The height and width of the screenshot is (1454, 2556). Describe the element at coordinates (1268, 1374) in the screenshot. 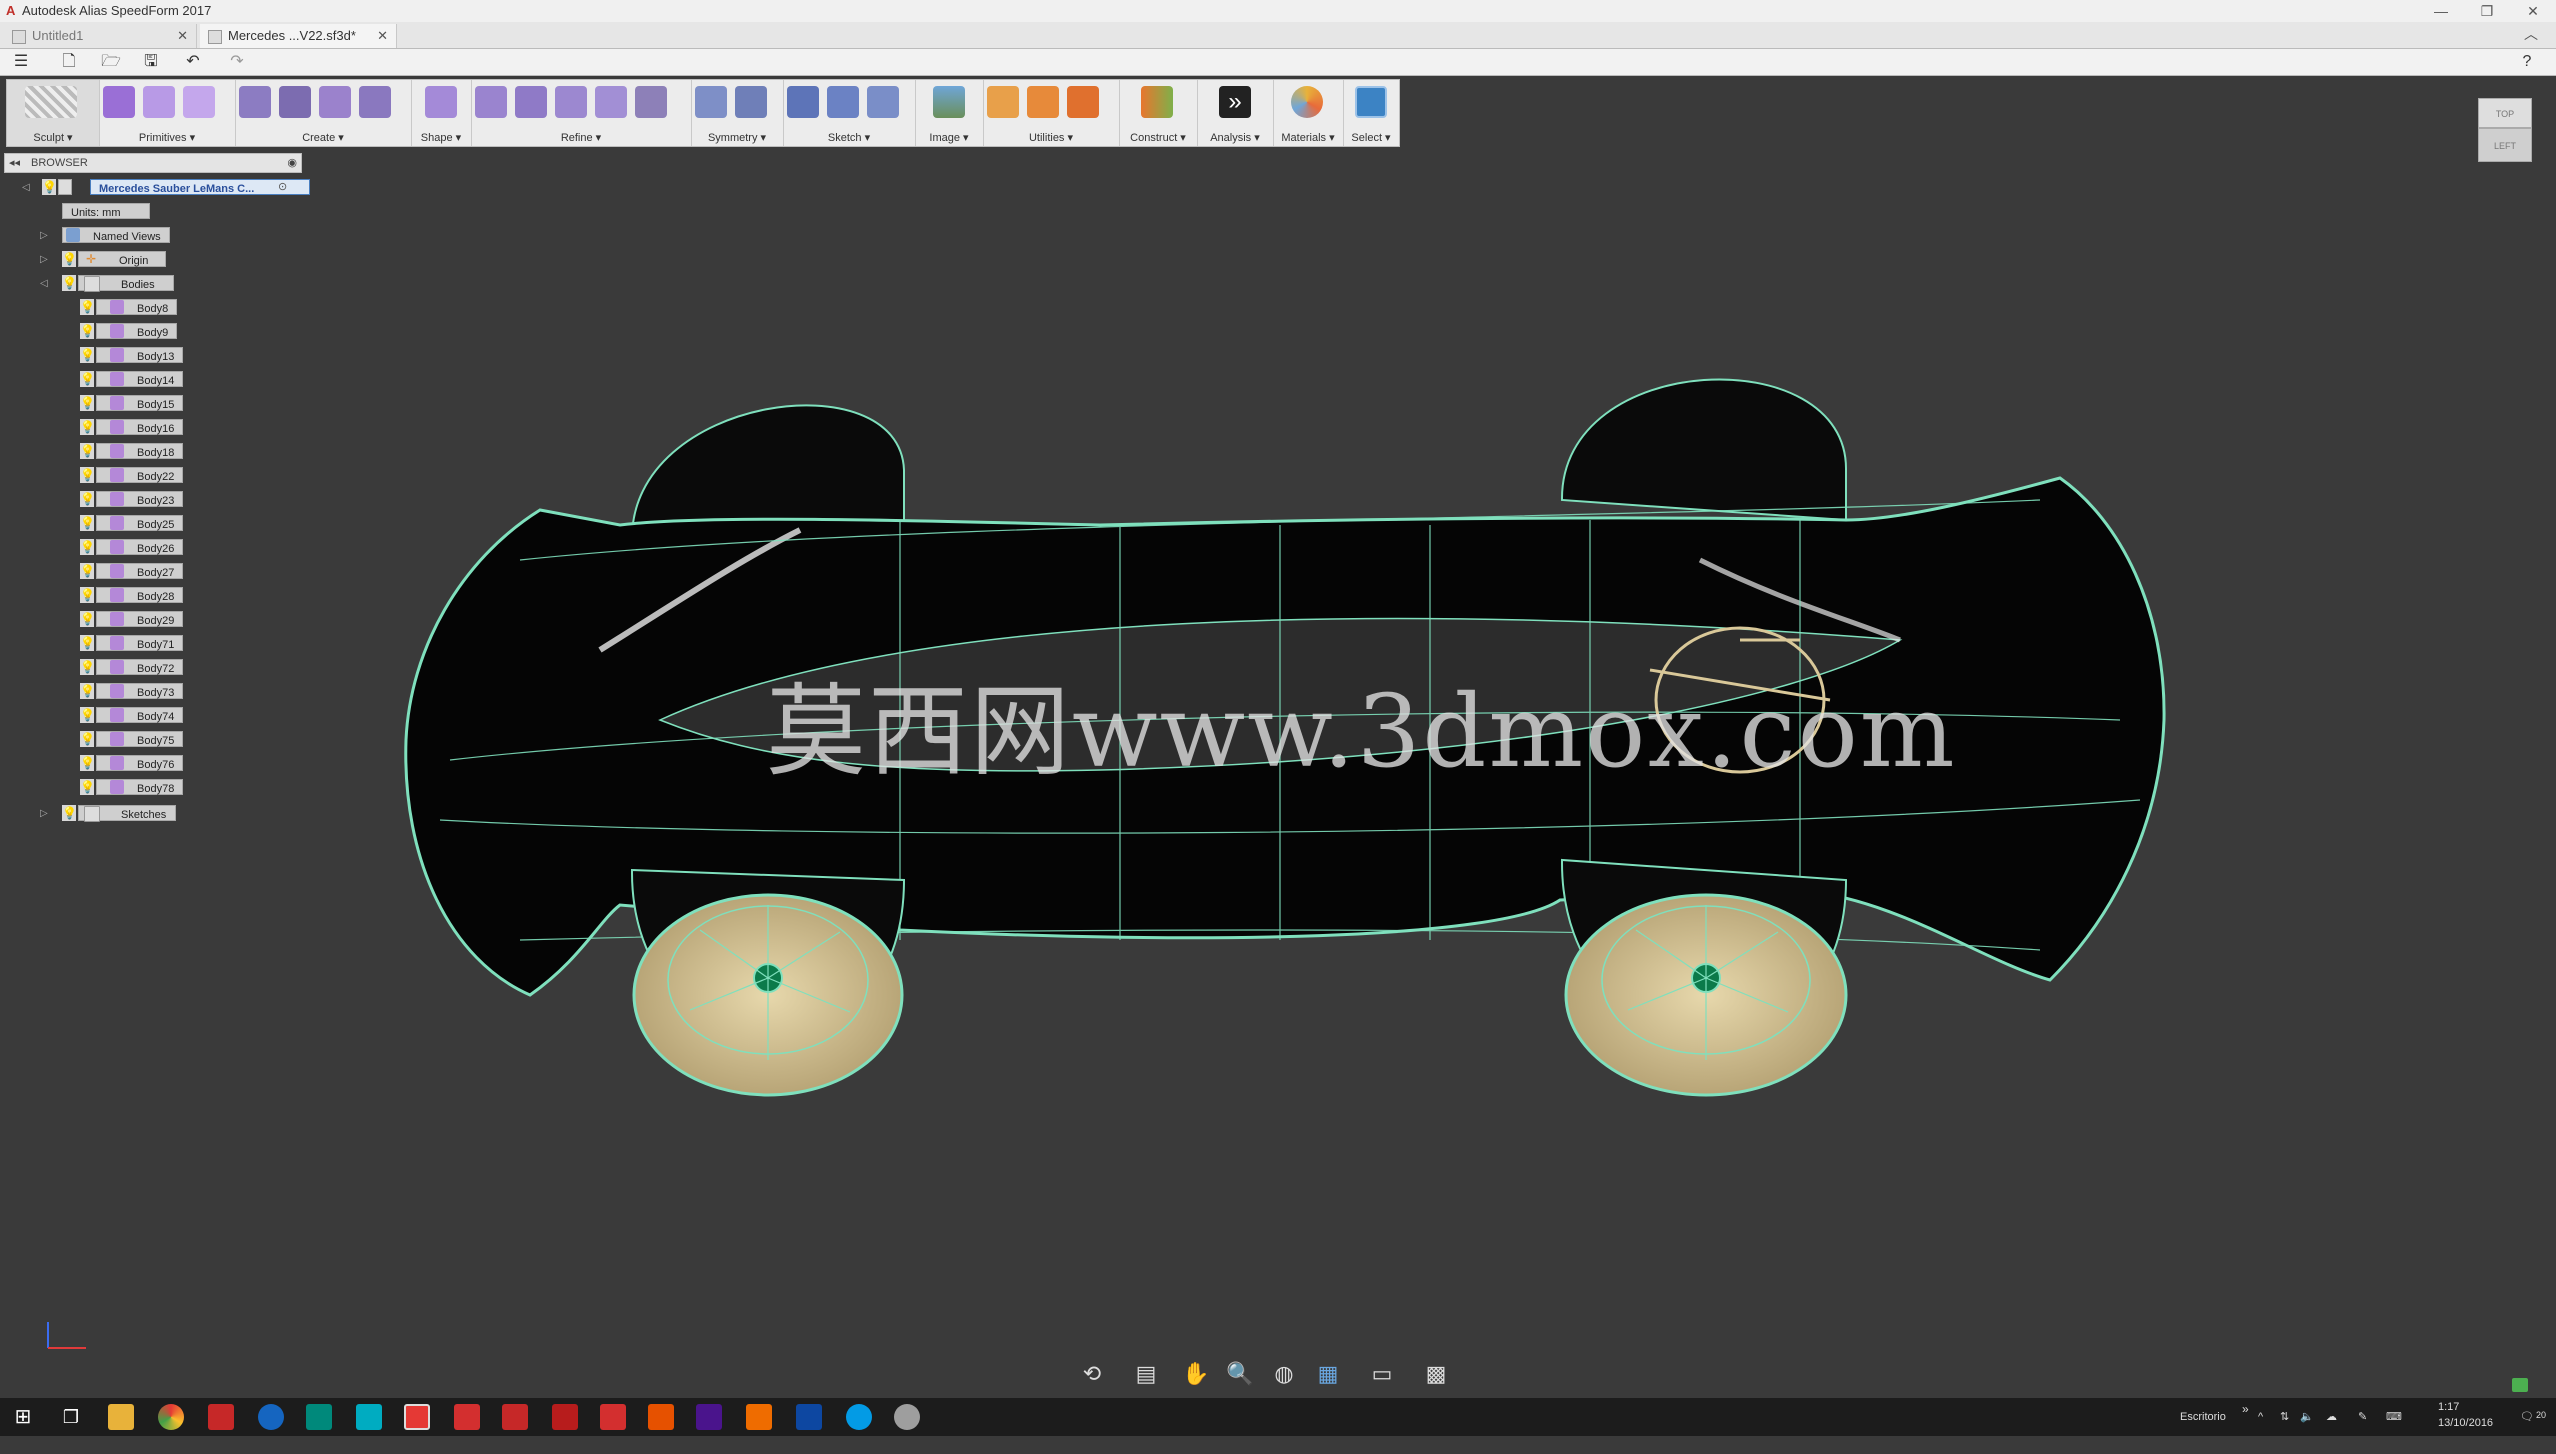

I see `navigation-bar: ⟲ ▤ ✋ 🔍 ◍ ▦ ▭ ▩` at that location.